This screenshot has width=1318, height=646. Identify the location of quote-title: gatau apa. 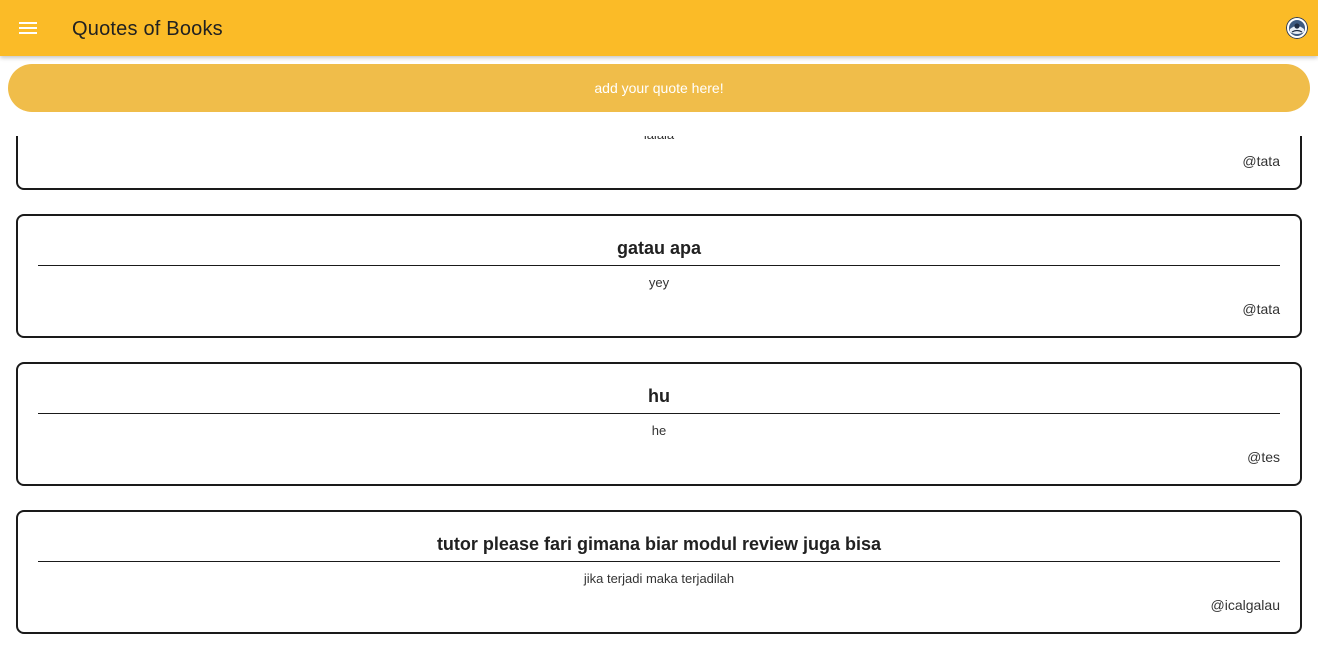
(659, 248).